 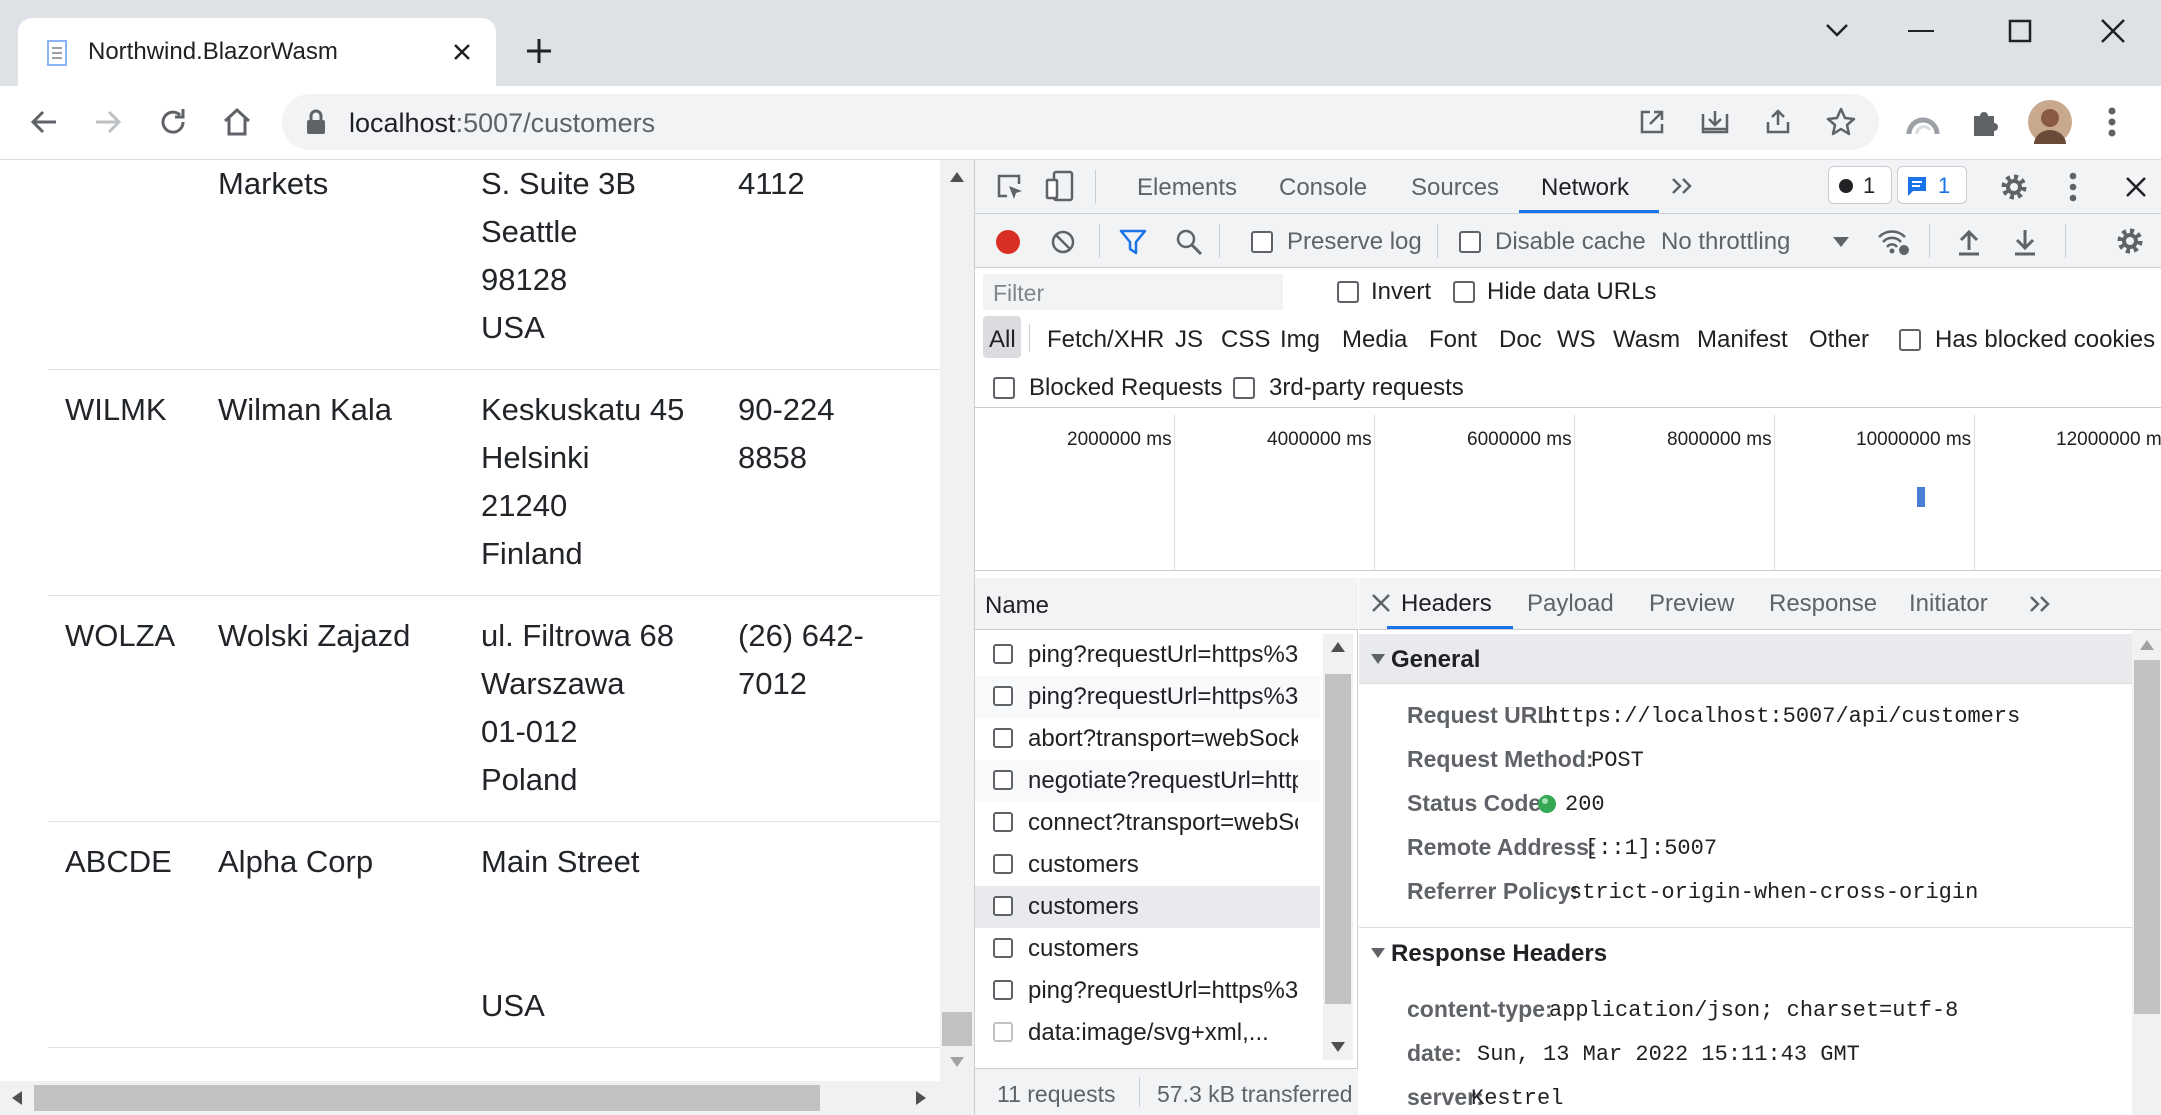 What do you see at coordinates (1374, 340) in the screenshot?
I see `type-filter-media: Media` at bounding box center [1374, 340].